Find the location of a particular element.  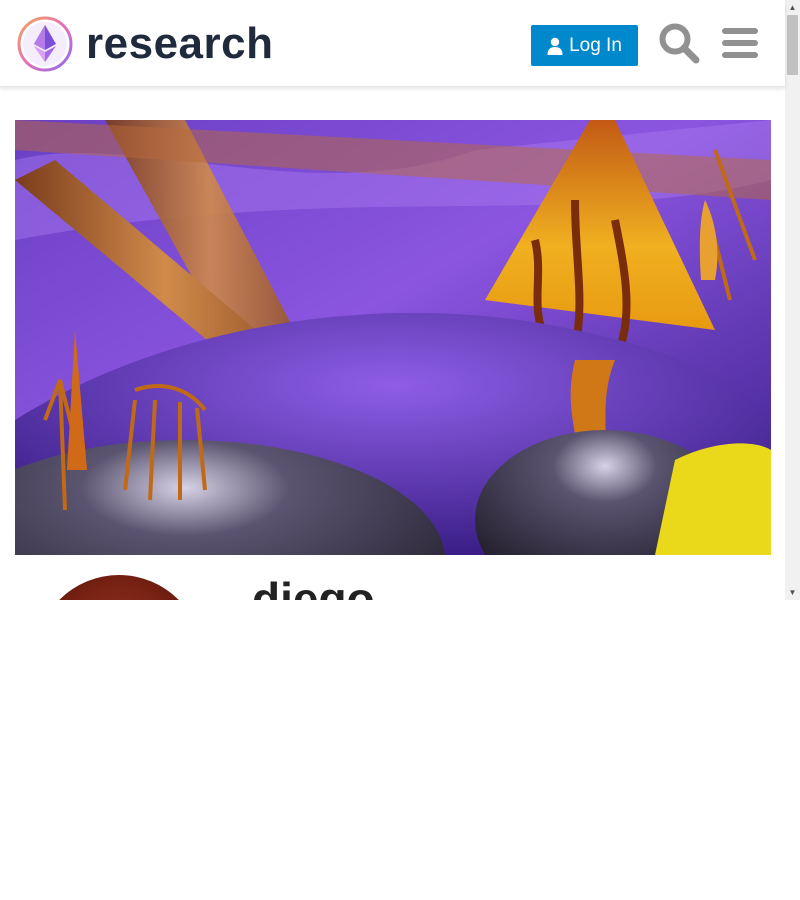

hamburger-menu-icon is located at coordinates (740, 43).